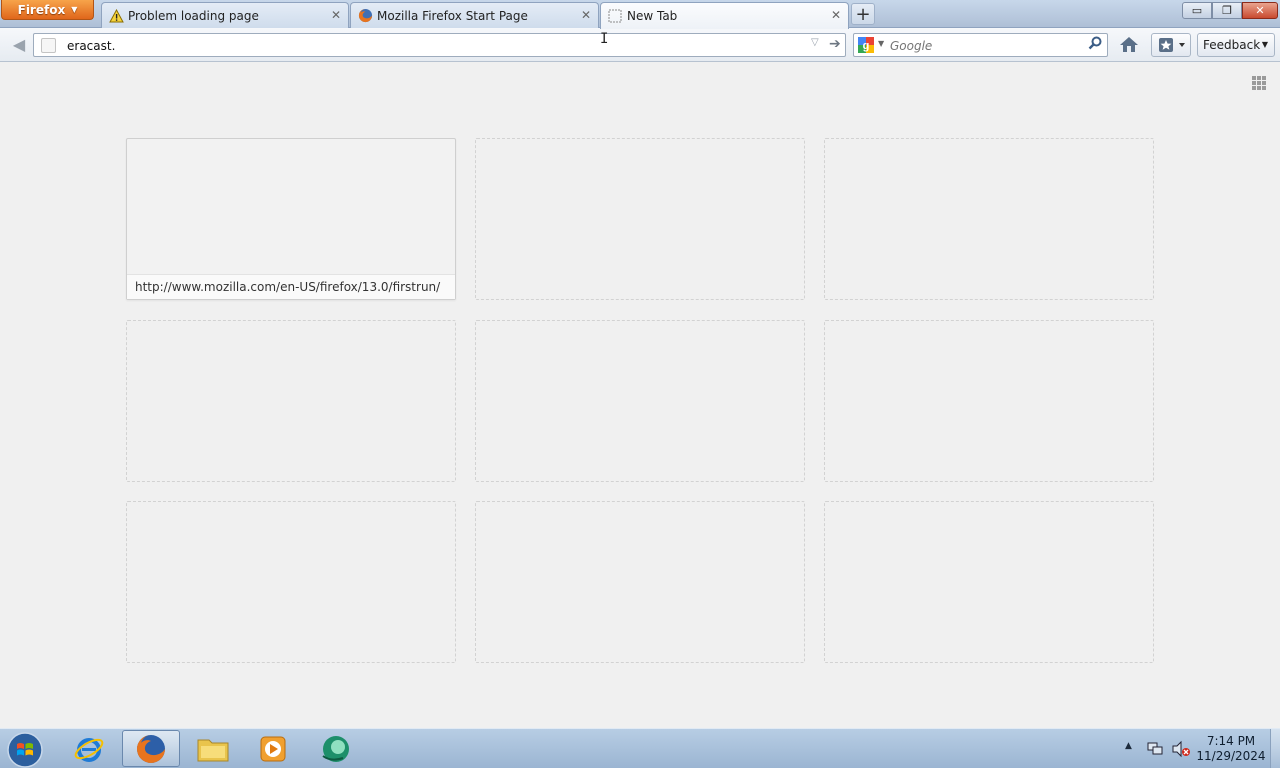 This screenshot has height=768, width=1280. What do you see at coordinates (1128, 746) in the screenshot?
I see `show-hidden-icons-icon: ▲` at bounding box center [1128, 746].